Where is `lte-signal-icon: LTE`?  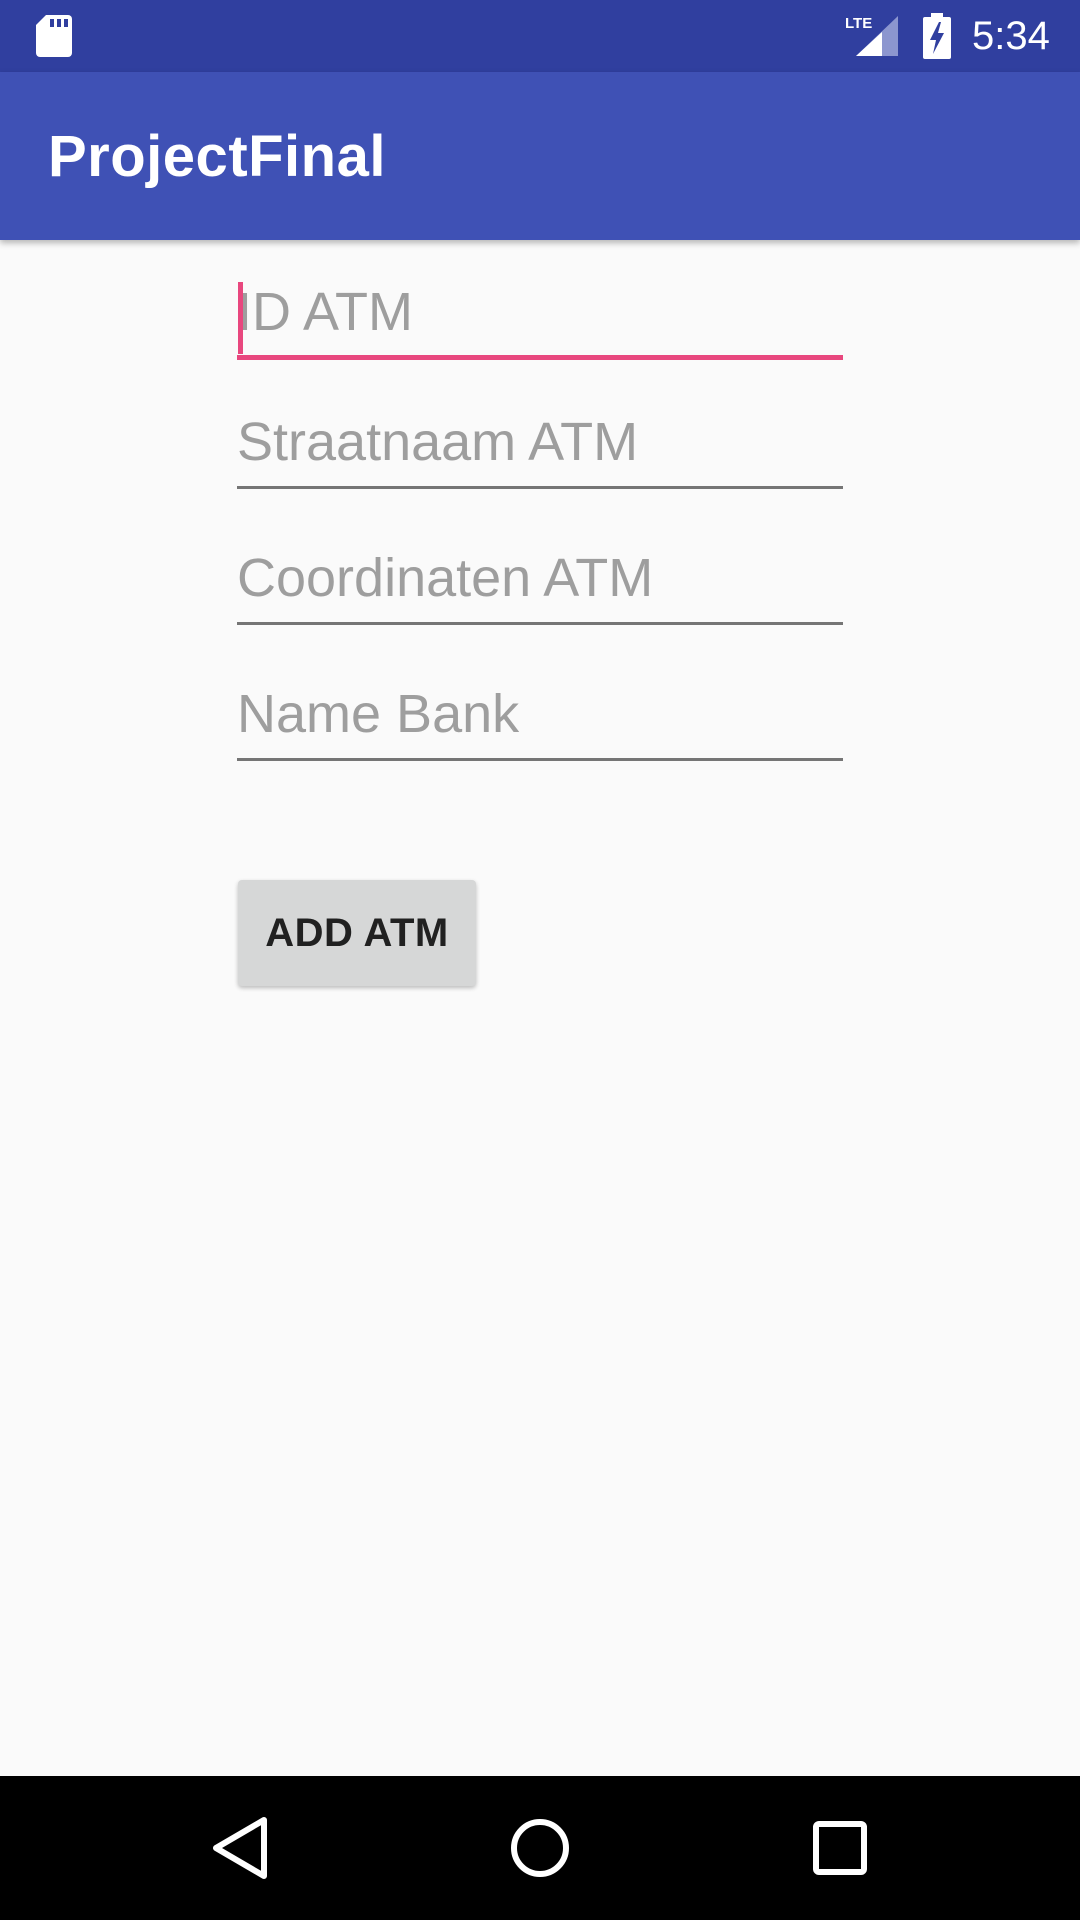 lte-signal-icon: LTE is located at coordinates (871, 35).